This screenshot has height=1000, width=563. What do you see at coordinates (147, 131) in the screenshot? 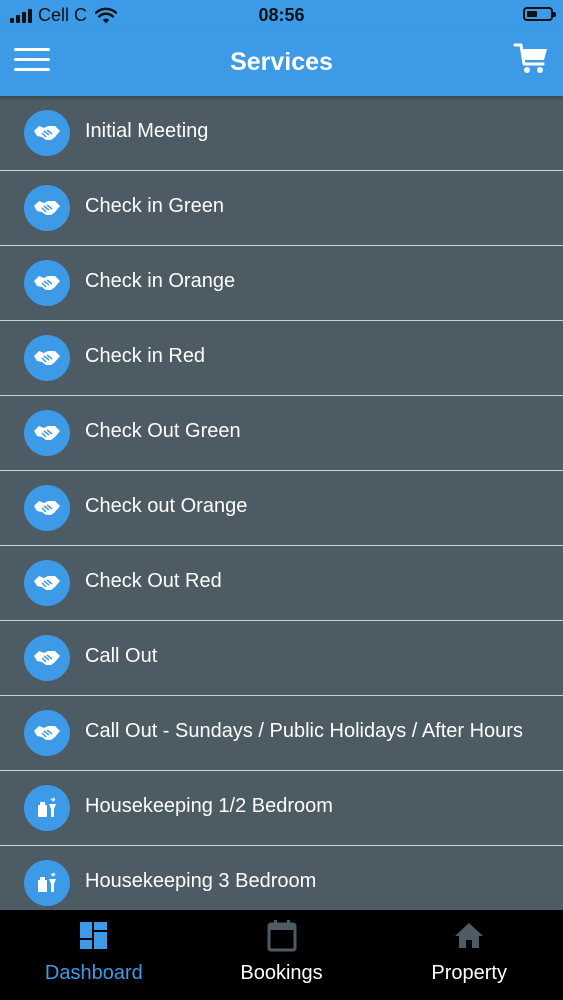
I see `service-label: Initial Meeting` at bounding box center [147, 131].